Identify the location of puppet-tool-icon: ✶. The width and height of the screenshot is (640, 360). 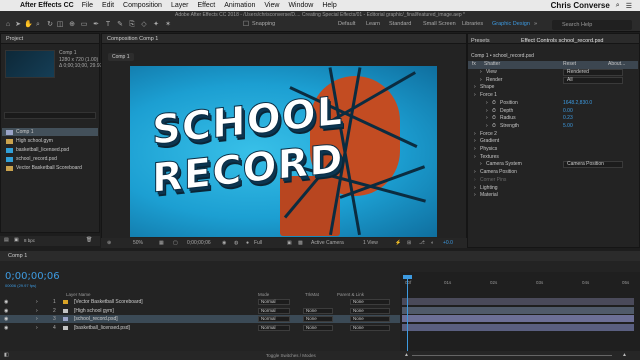
(168, 25).